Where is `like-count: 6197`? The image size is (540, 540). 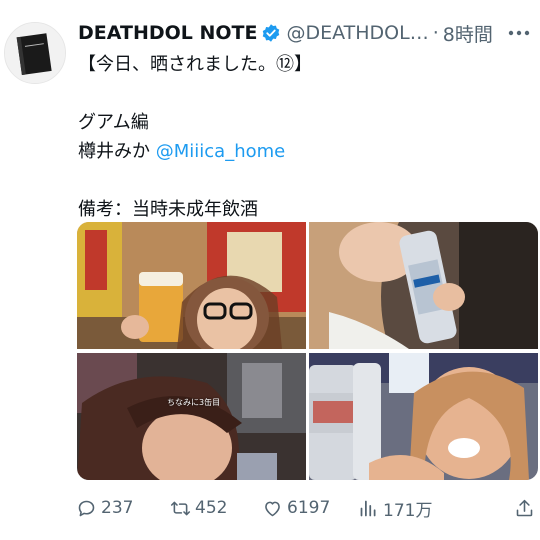
like-count: 6197 is located at coordinates (309, 508).